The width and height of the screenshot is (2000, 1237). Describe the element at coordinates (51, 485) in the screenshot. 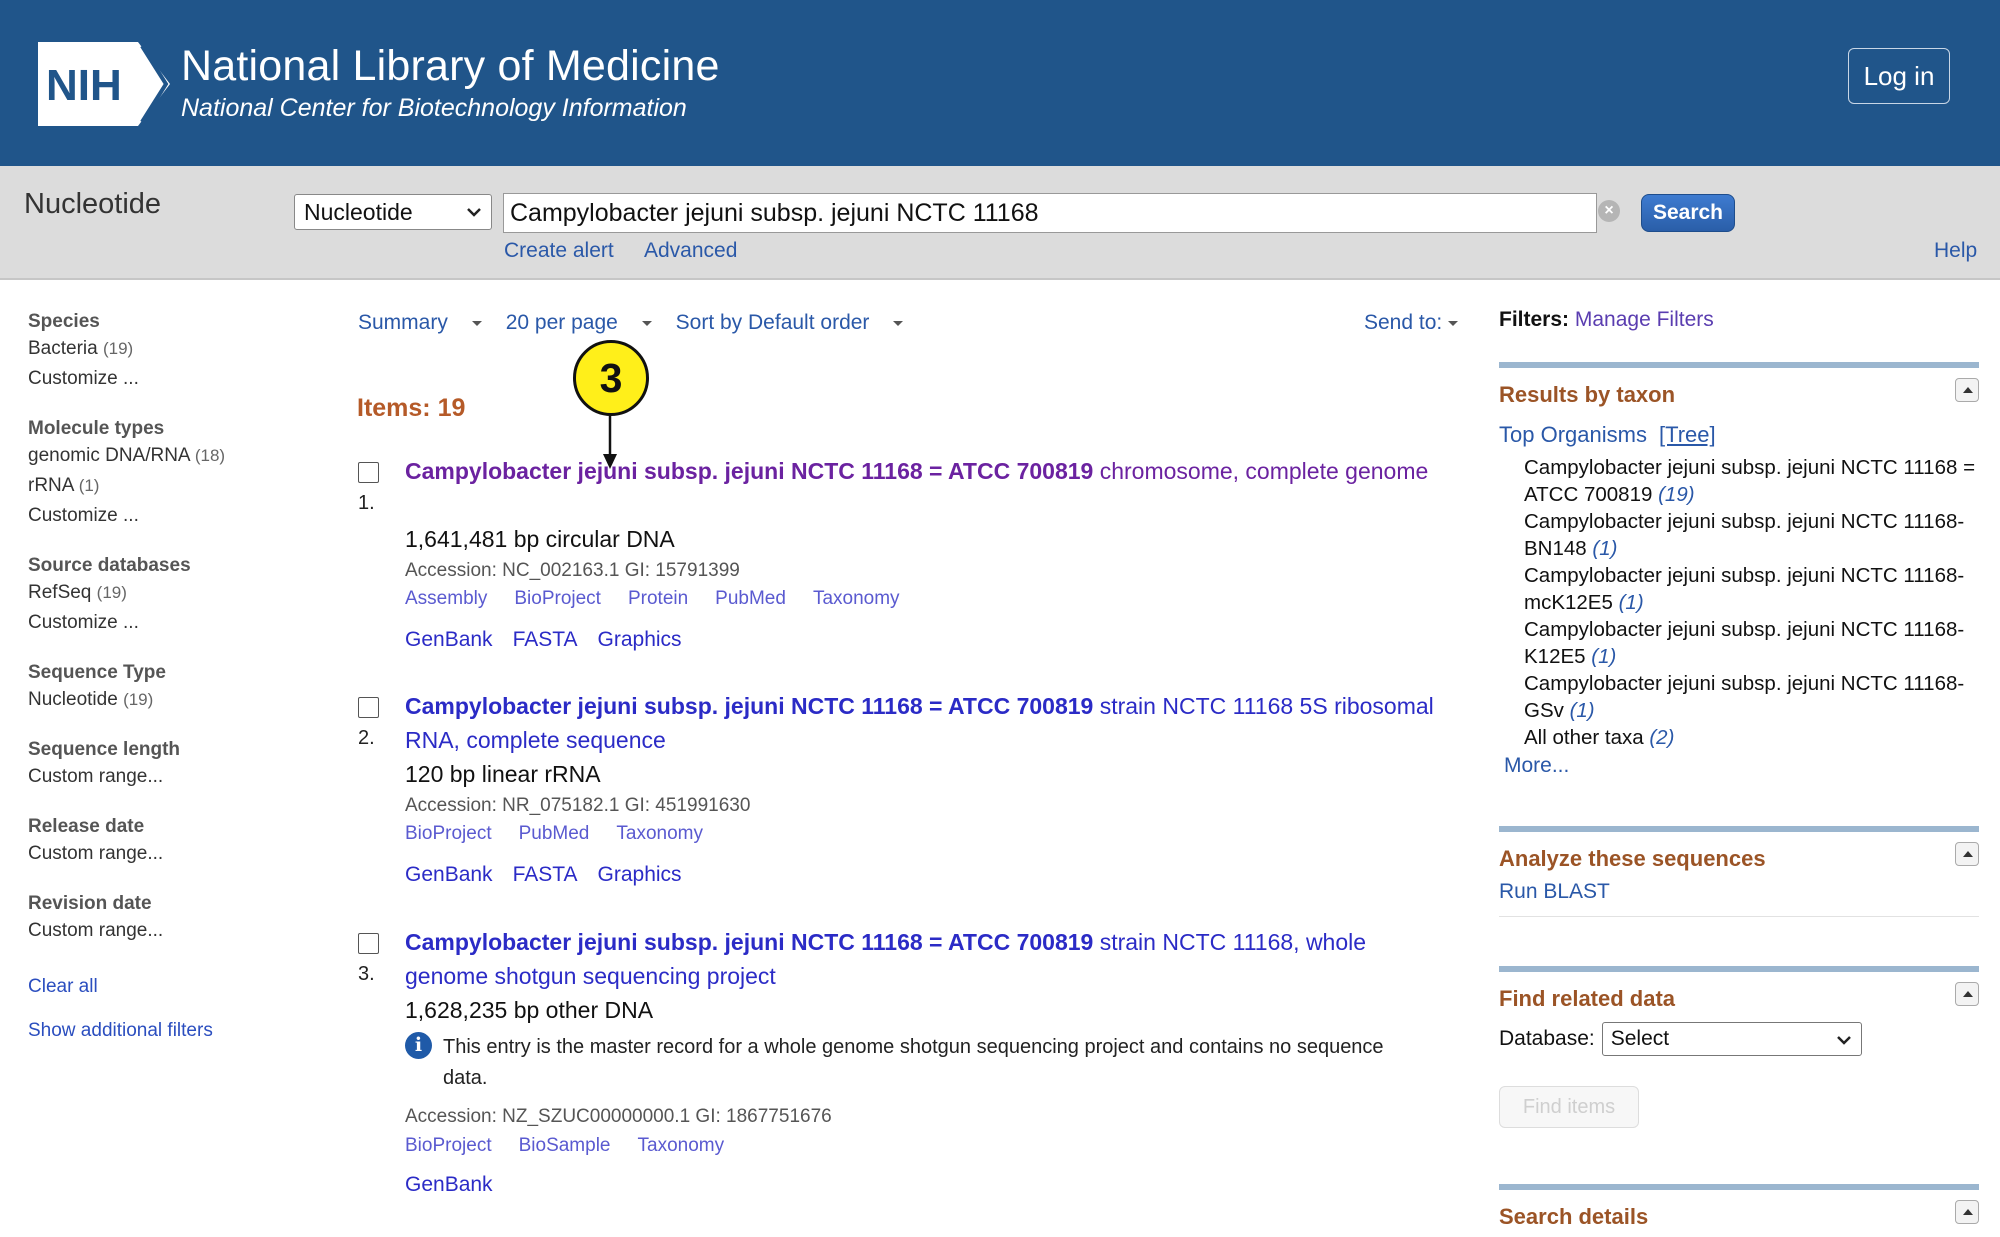

I see `facet-item-label: rRNA` at that location.